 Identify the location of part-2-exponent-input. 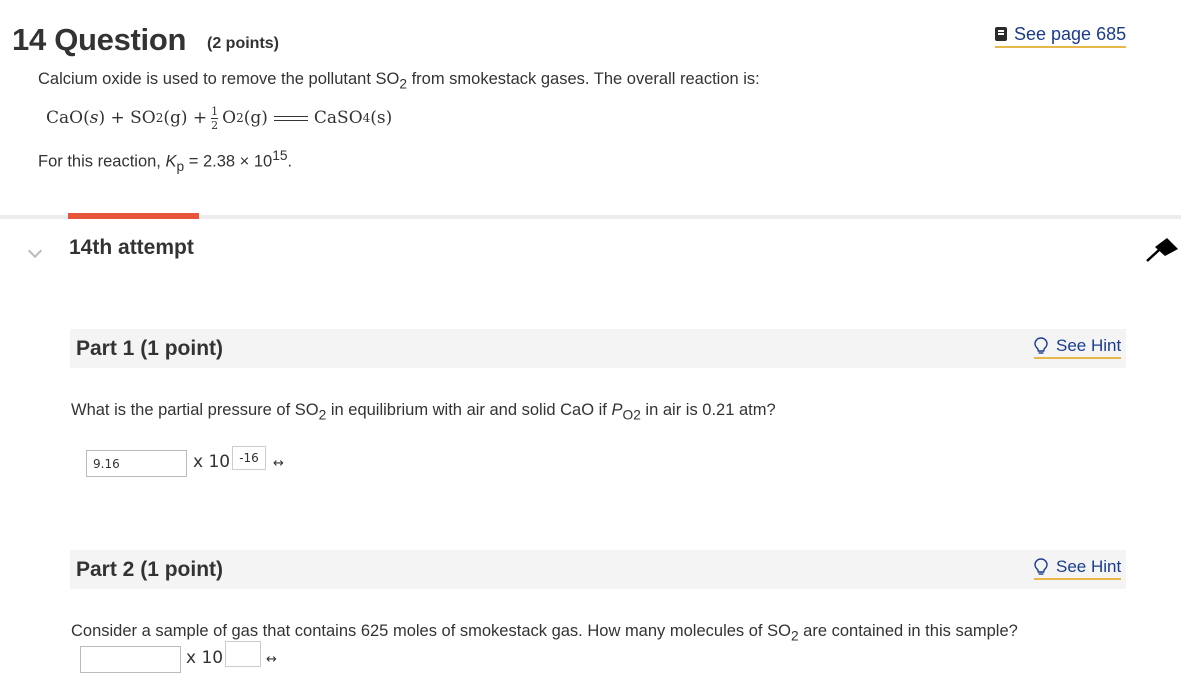
(243, 654).